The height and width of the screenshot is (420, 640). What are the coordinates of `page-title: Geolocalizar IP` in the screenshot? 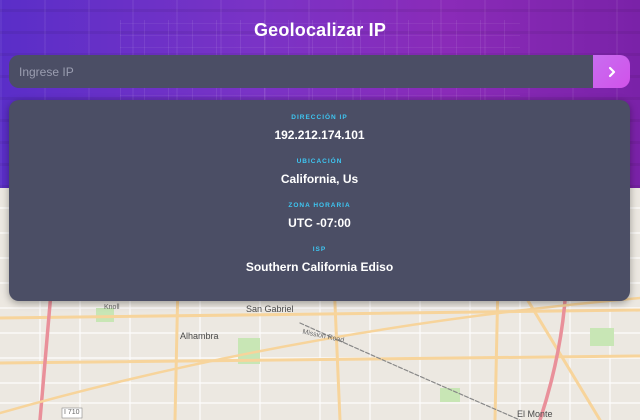 It's located at (320, 30).